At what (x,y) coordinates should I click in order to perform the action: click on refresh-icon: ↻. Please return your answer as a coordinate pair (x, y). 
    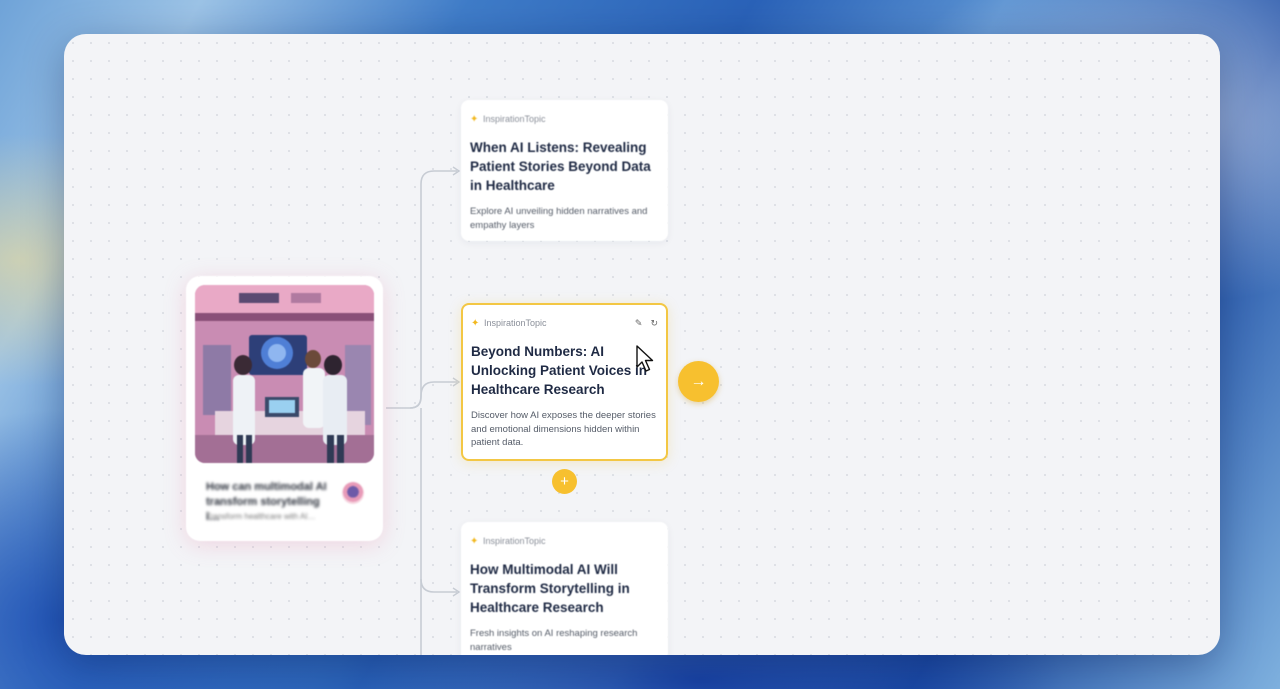
    Looking at the image, I should click on (654, 323).